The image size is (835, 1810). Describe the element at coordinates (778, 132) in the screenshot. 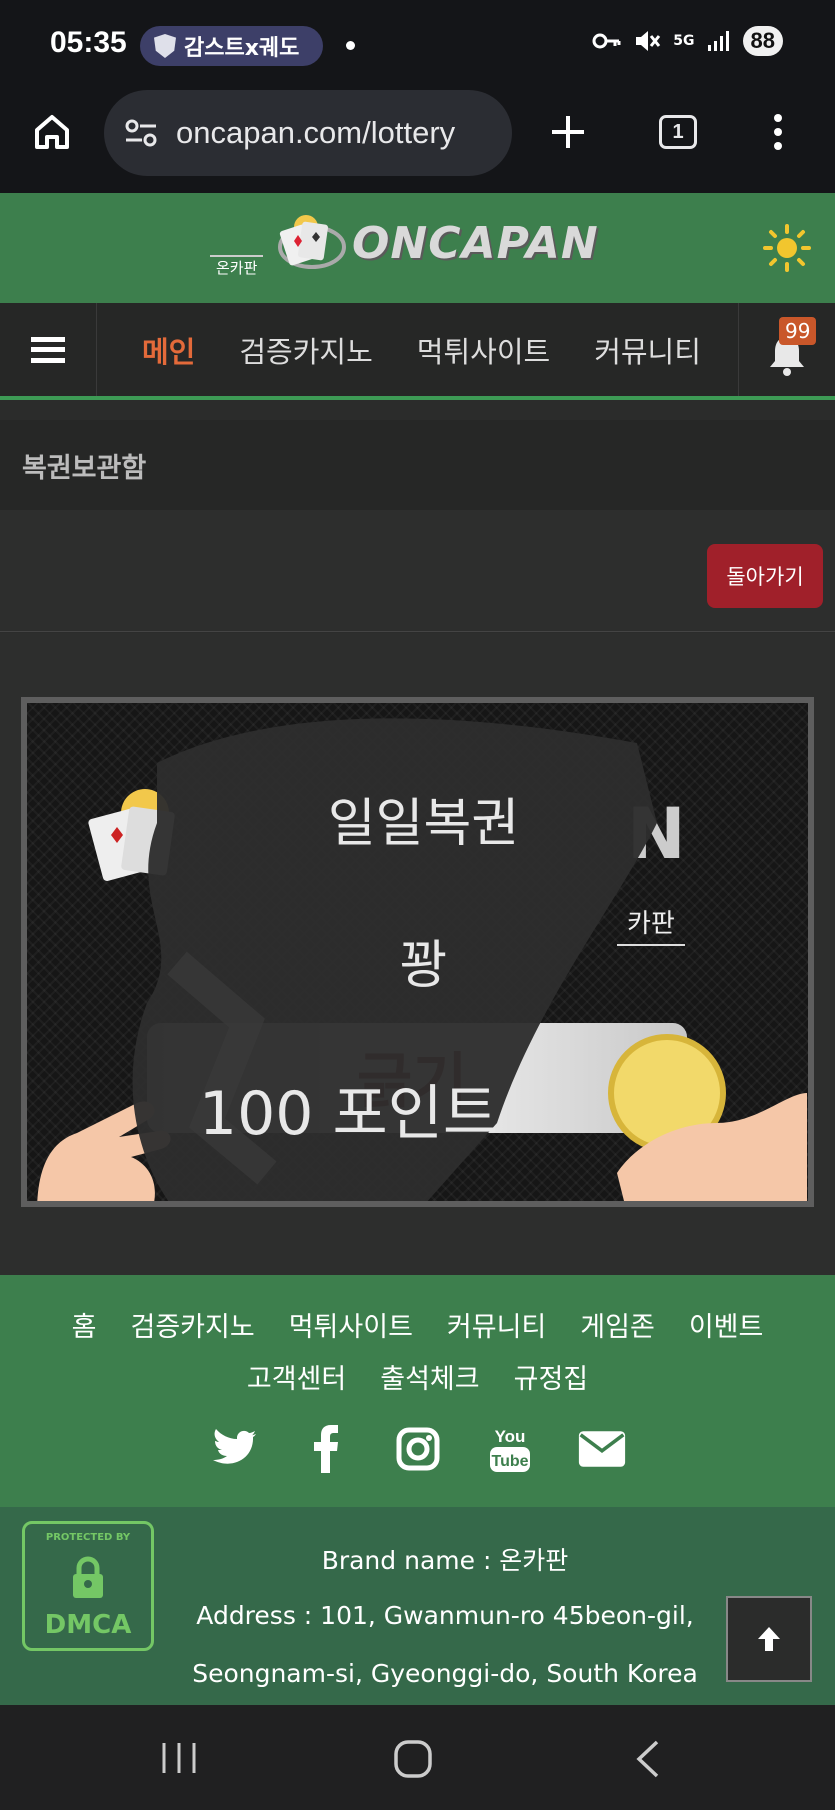

I see `more-menu-icon` at that location.